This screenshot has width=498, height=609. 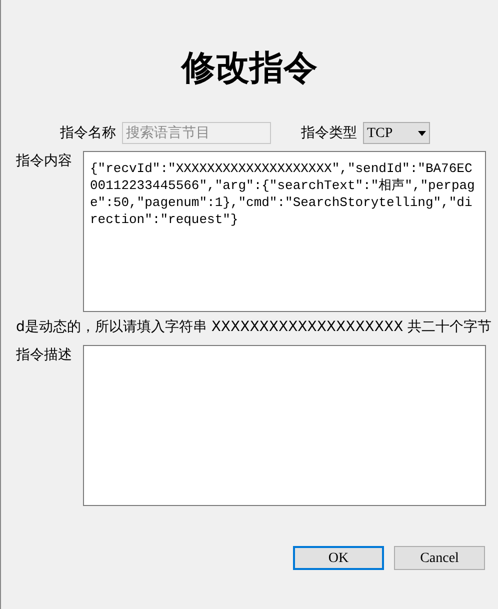 I want to click on caret-icon, so click(x=422, y=133).